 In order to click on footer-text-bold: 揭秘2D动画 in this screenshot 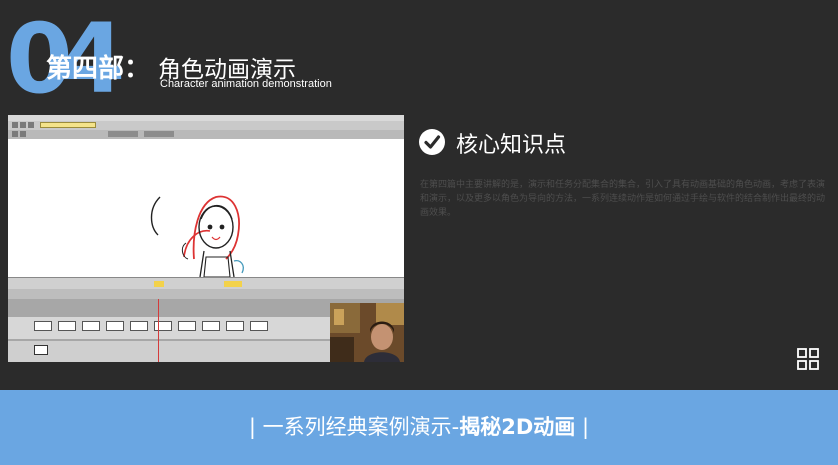, I will do `click(517, 427)`.